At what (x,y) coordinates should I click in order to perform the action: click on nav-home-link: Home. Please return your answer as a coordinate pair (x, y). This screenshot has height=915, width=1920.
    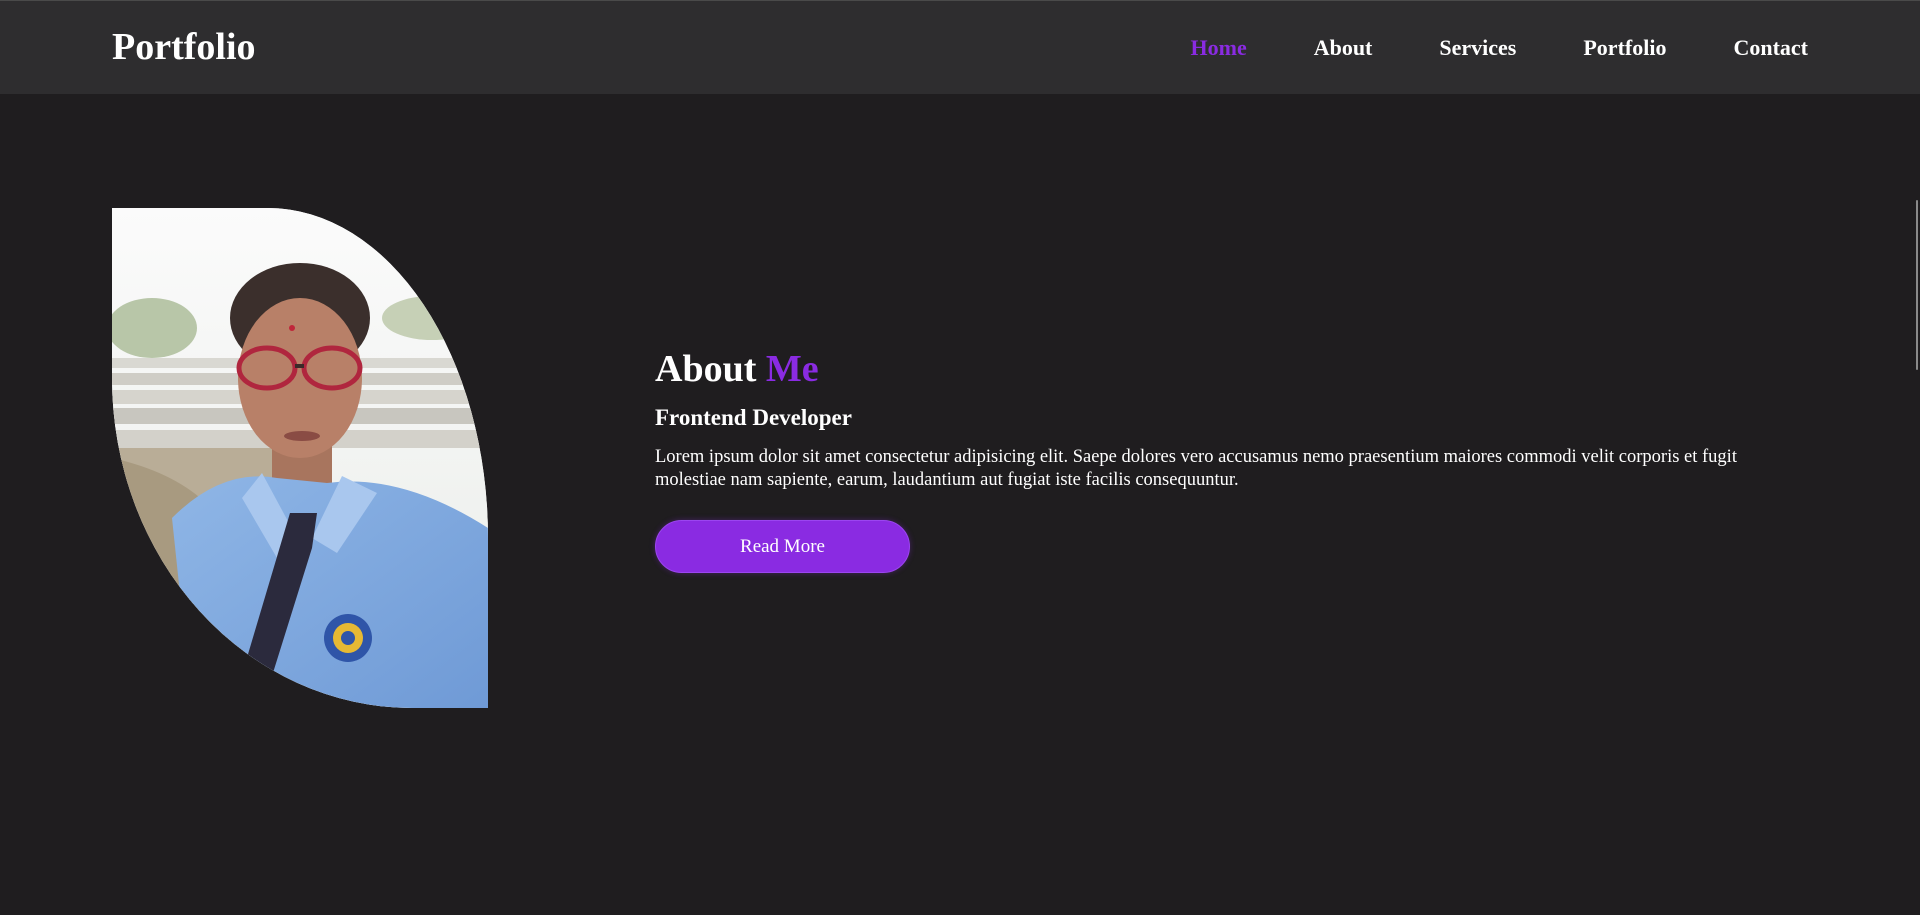
    Looking at the image, I should click on (1219, 48).